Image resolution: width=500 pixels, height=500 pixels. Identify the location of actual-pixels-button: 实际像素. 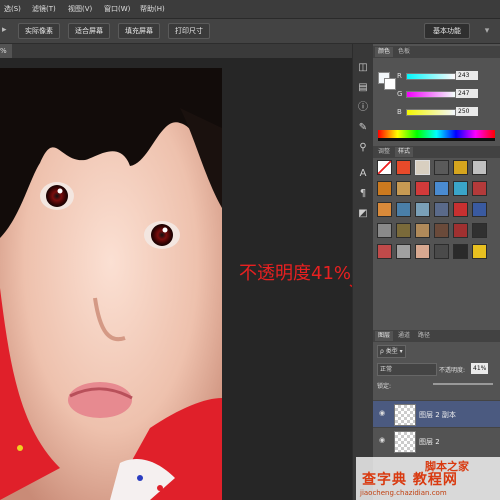
(39, 31).